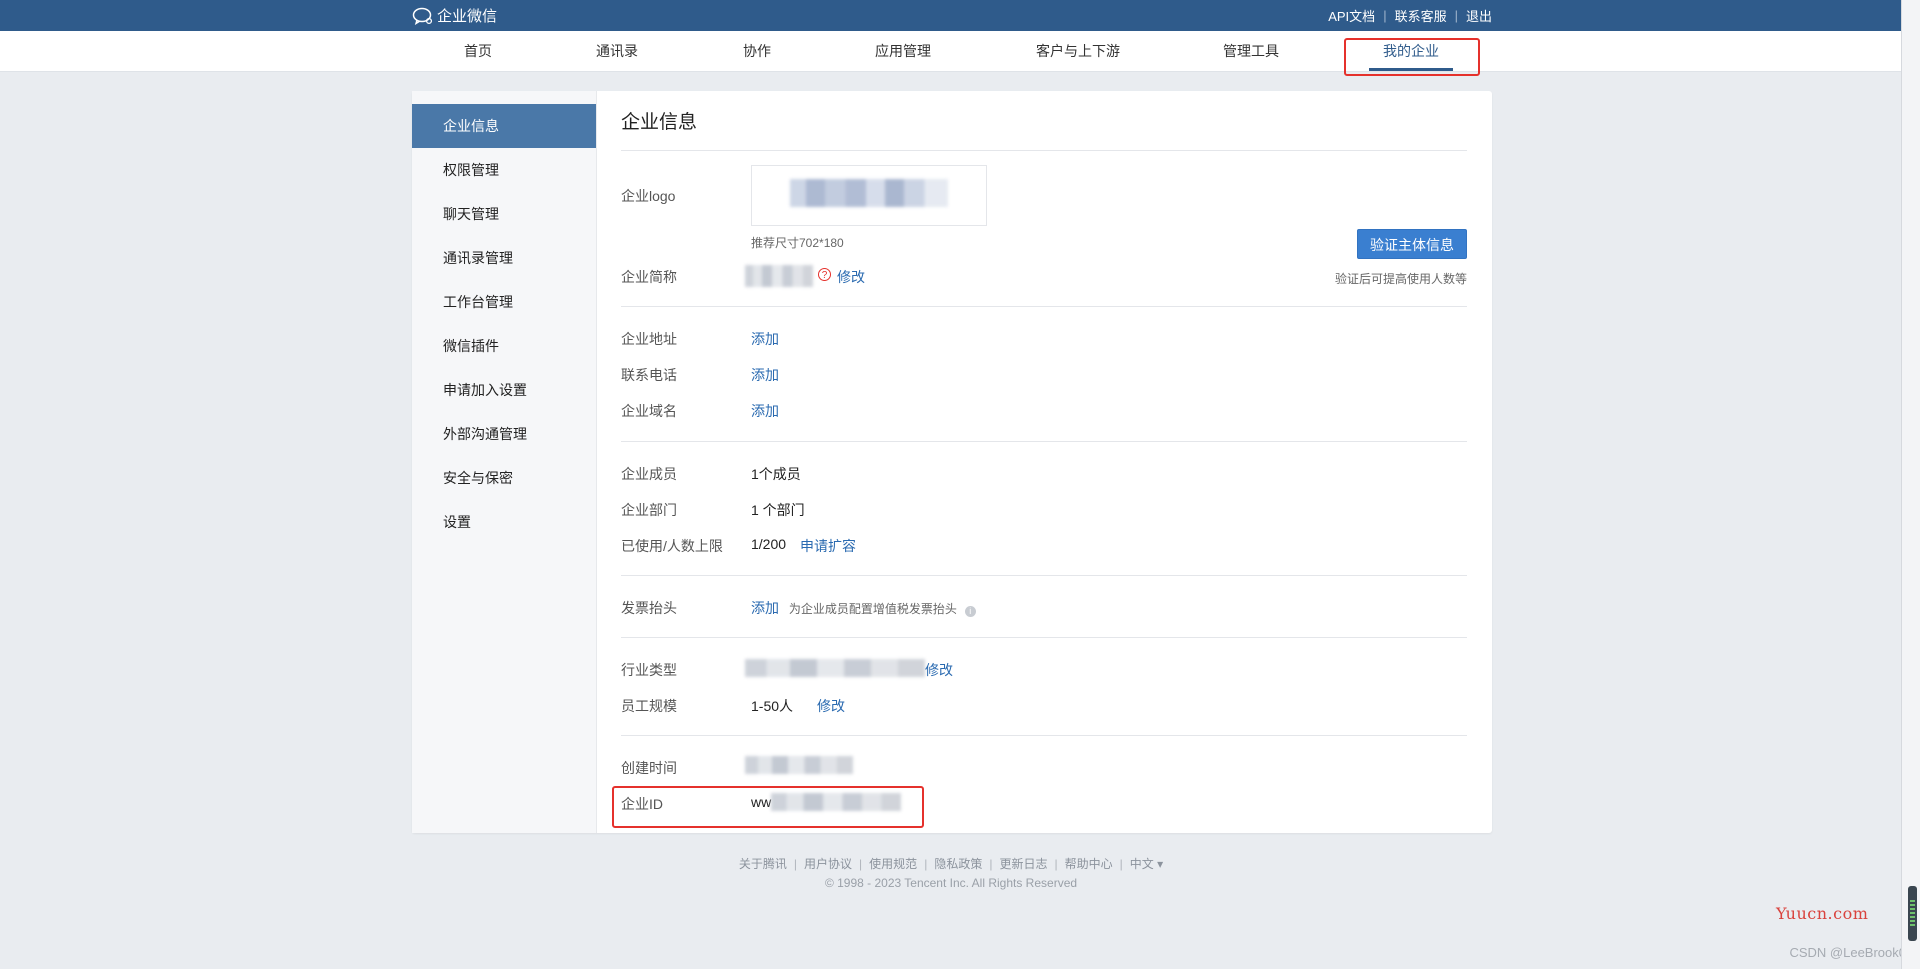 The image size is (1920, 969). Describe the element at coordinates (649, 670) in the screenshot. I see `industry-label: 行业类型` at that location.